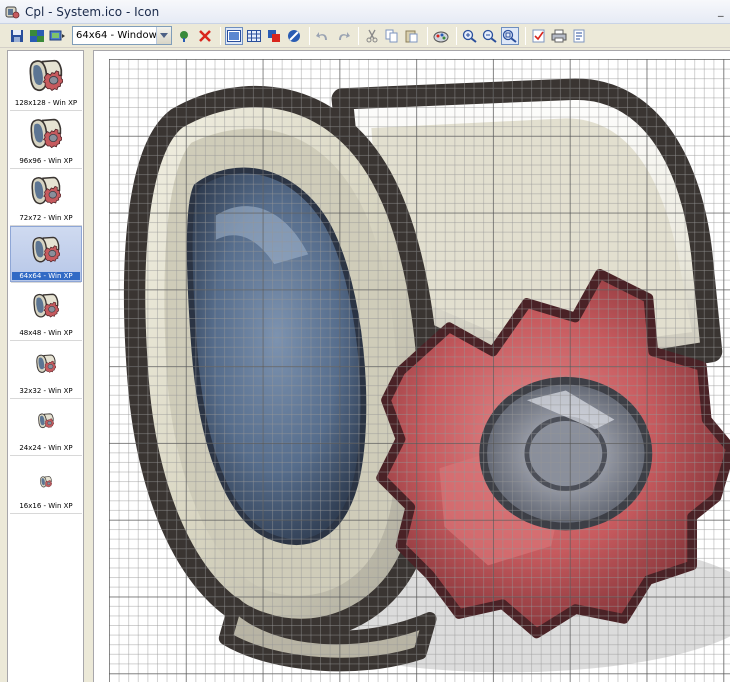  I want to click on window-title: Cpl - System.ico - Icon, so click(92, 11).